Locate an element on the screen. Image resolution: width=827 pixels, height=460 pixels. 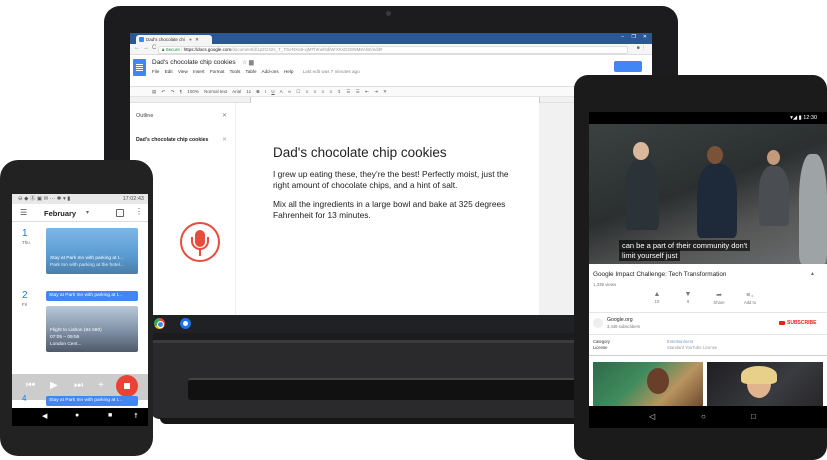
document-heading: Dad's chocolate chip cookies is located at coordinates (360, 152).